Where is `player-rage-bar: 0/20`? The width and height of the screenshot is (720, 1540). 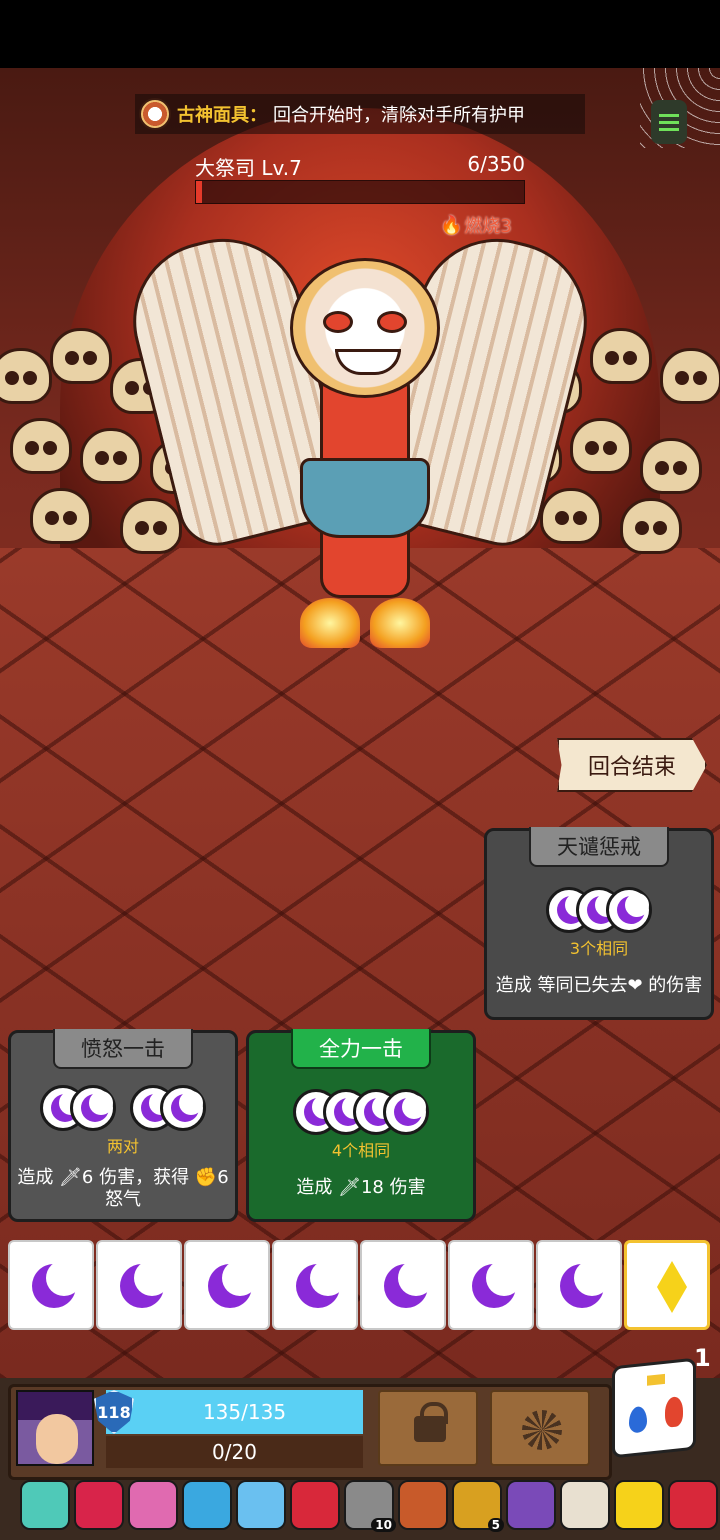 player-rage-bar: 0/20 is located at coordinates (234, 1452).